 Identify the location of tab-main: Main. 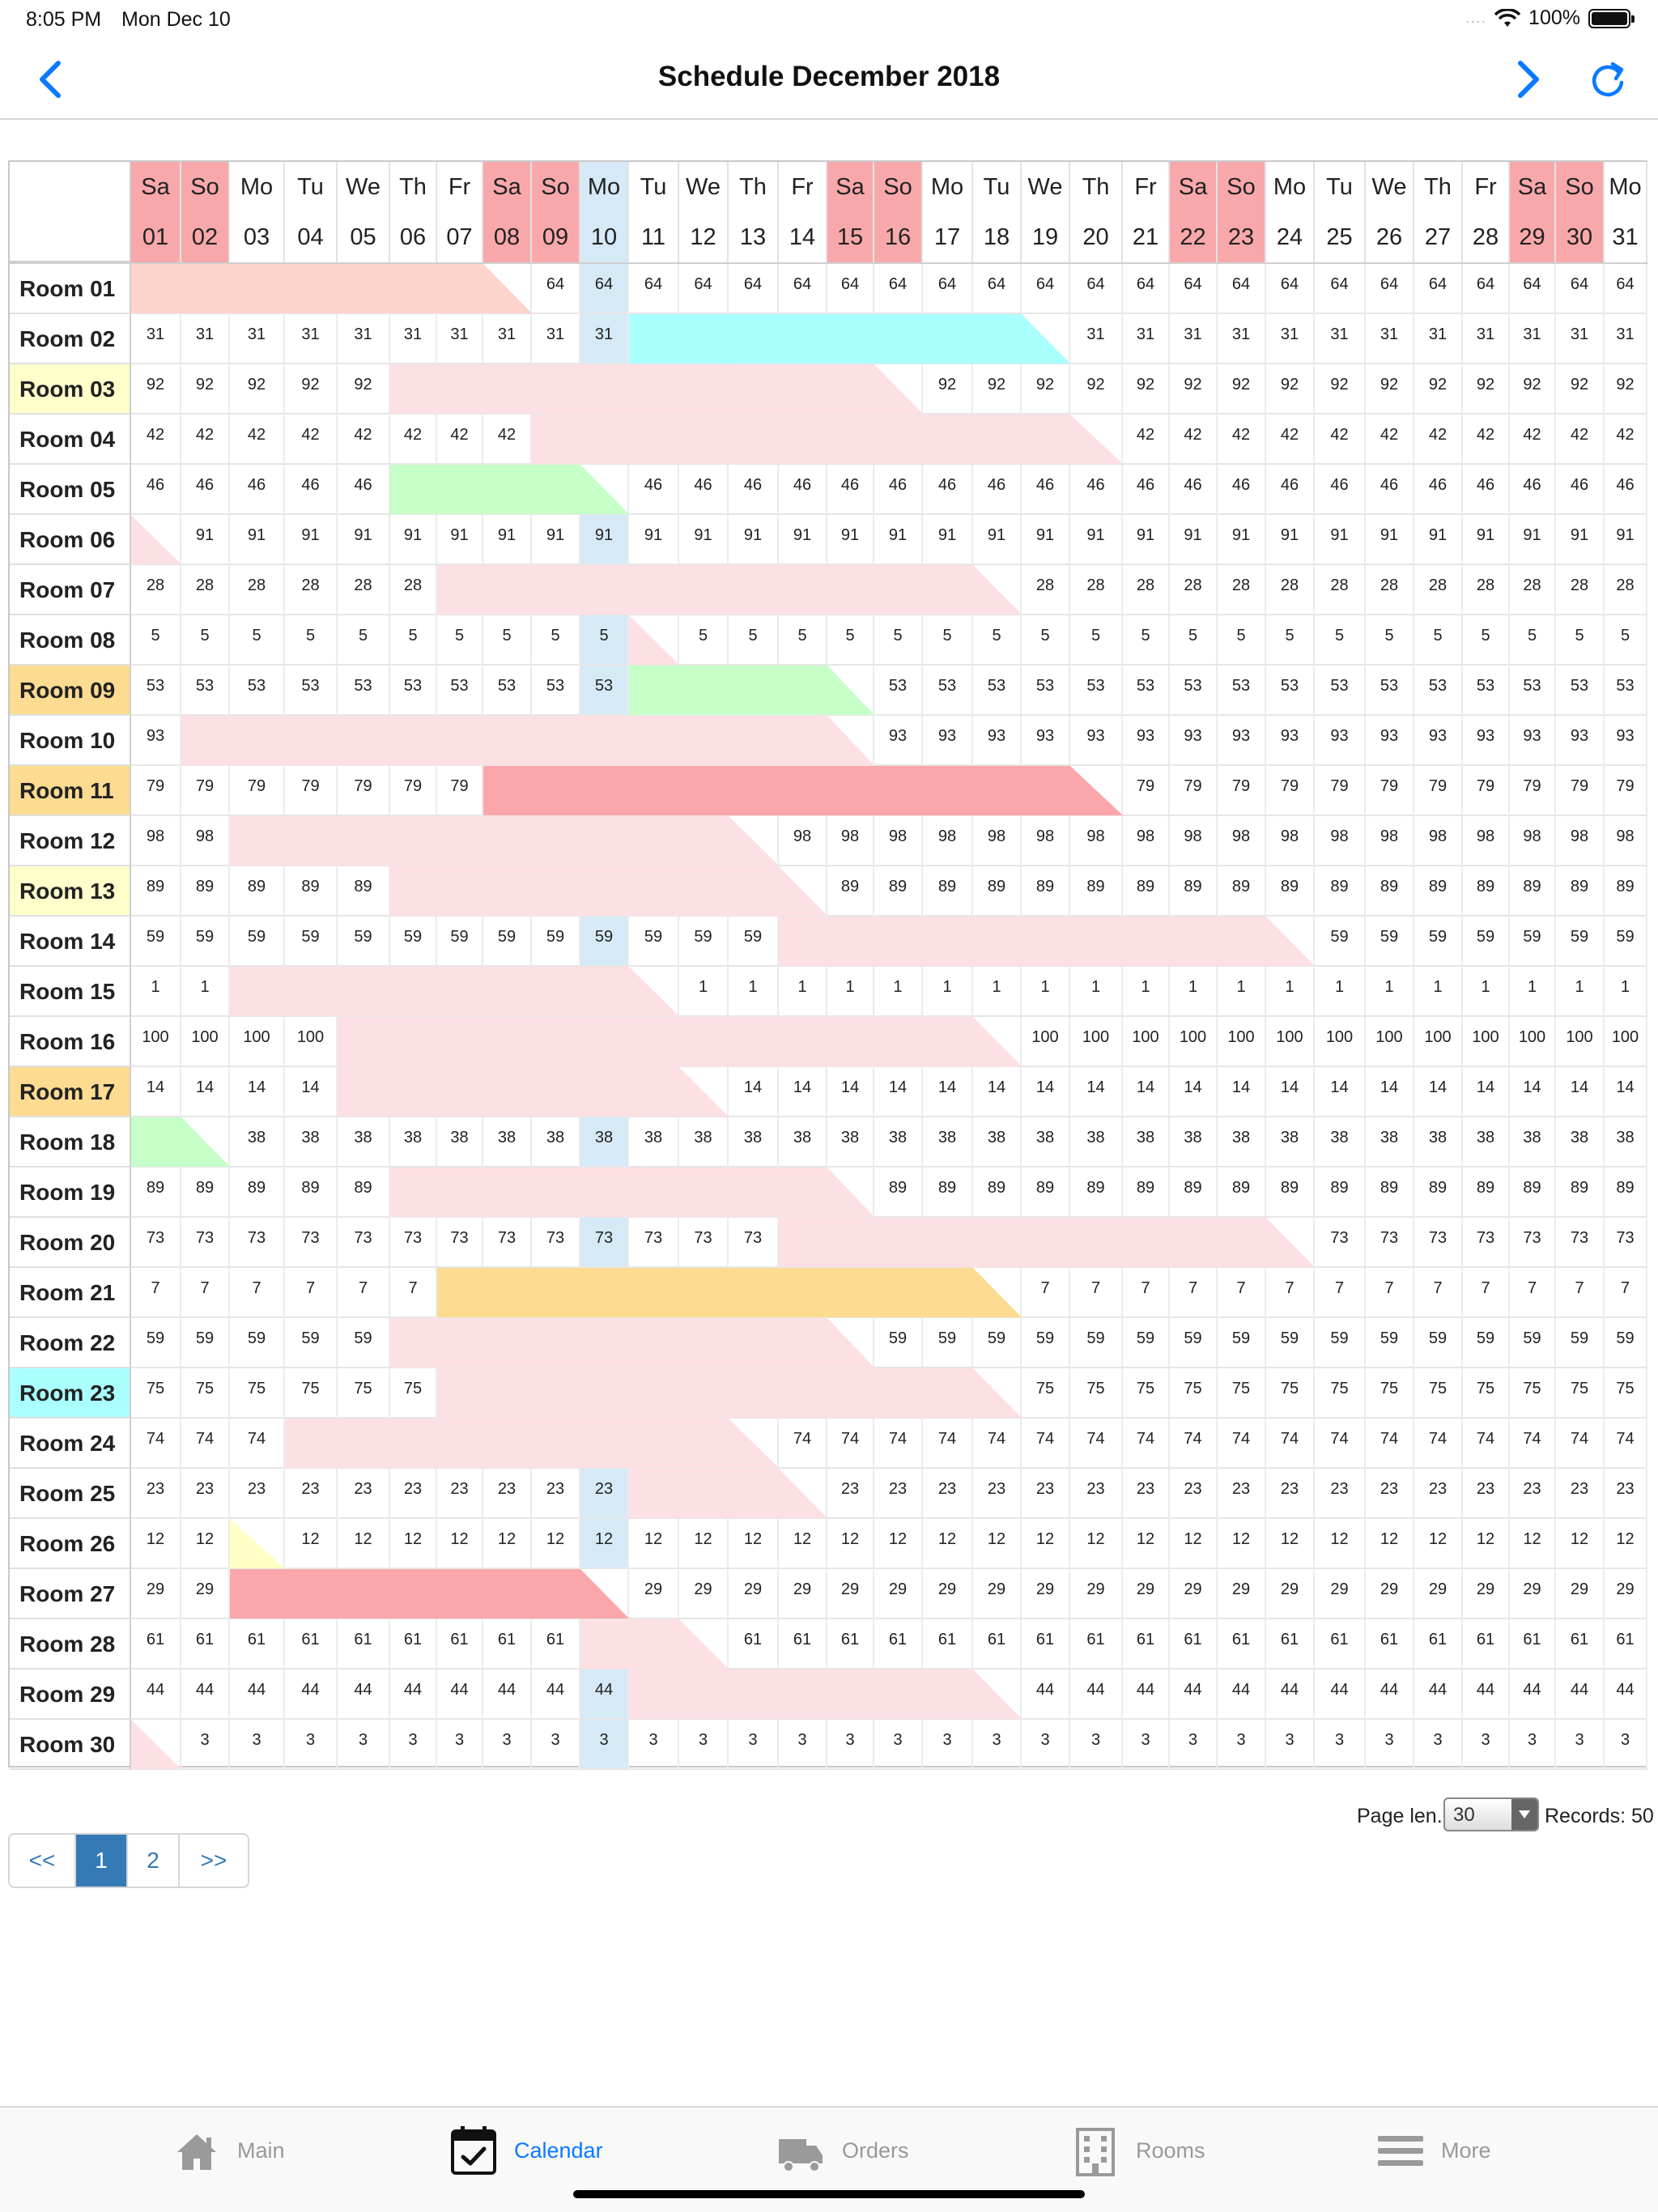
(228, 2150).